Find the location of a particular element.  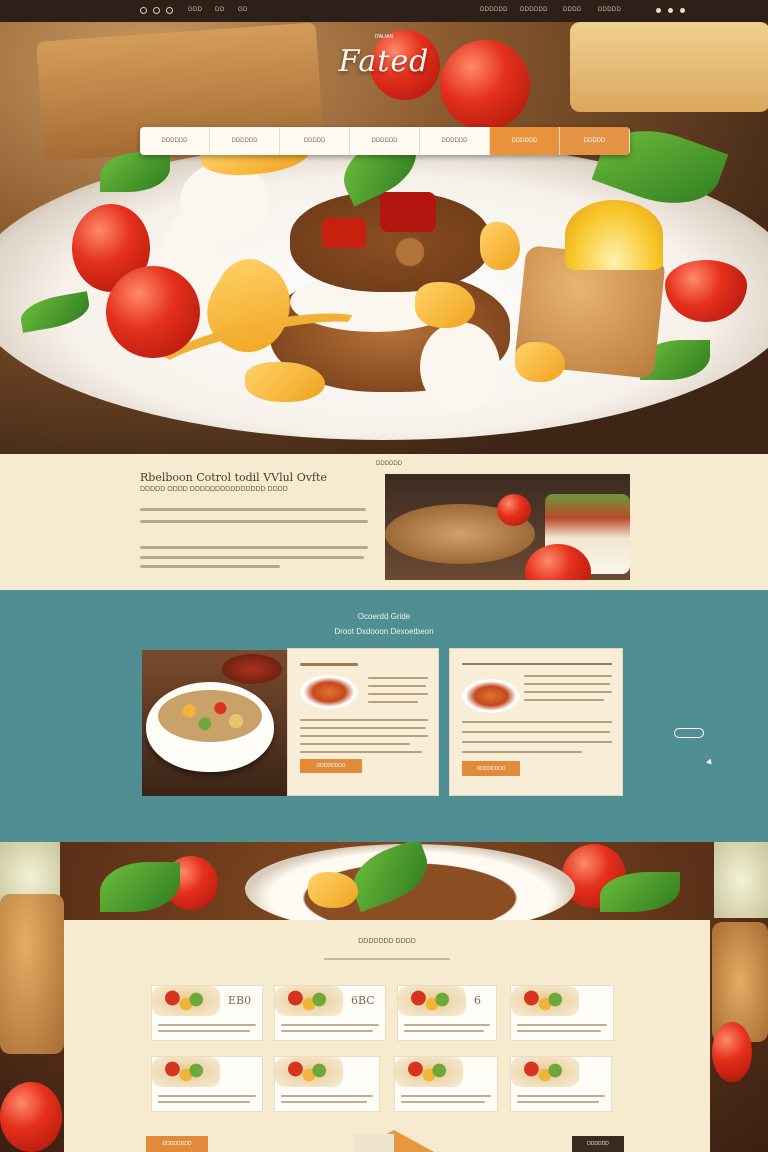

top-link: DO is located at coordinates (220, 10).